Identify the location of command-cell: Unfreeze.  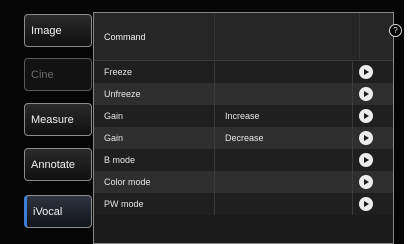
(122, 94).